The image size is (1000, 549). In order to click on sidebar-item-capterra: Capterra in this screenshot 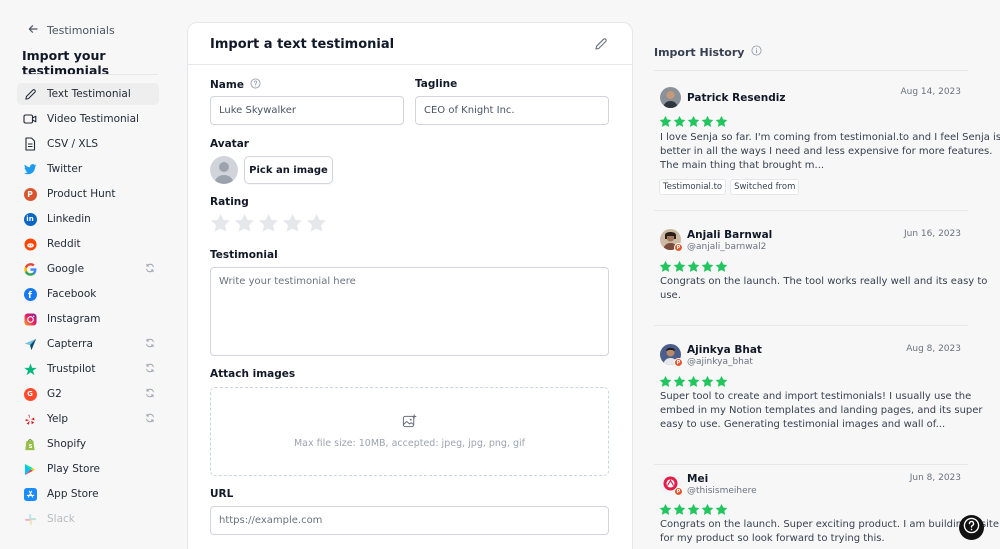, I will do `click(88, 344)`.